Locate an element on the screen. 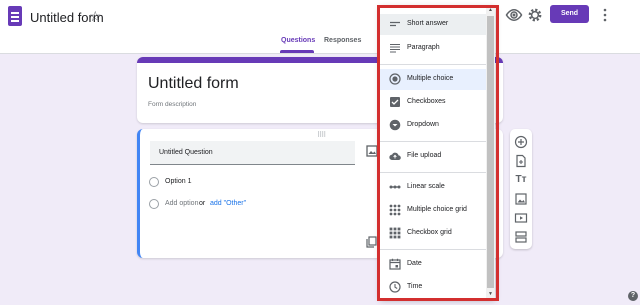  add-other-link: add "Other" is located at coordinates (228, 203).